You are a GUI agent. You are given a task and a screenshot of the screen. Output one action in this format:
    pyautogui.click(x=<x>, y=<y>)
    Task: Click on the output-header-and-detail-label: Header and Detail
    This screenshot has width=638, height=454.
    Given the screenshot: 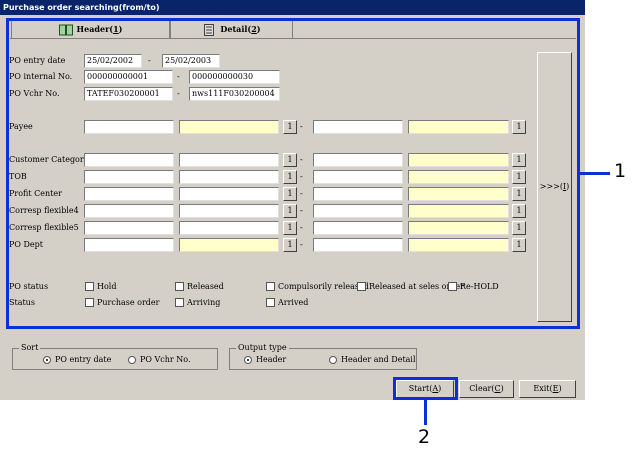 What is the action you would take?
    pyautogui.click(x=378, y=359)
    